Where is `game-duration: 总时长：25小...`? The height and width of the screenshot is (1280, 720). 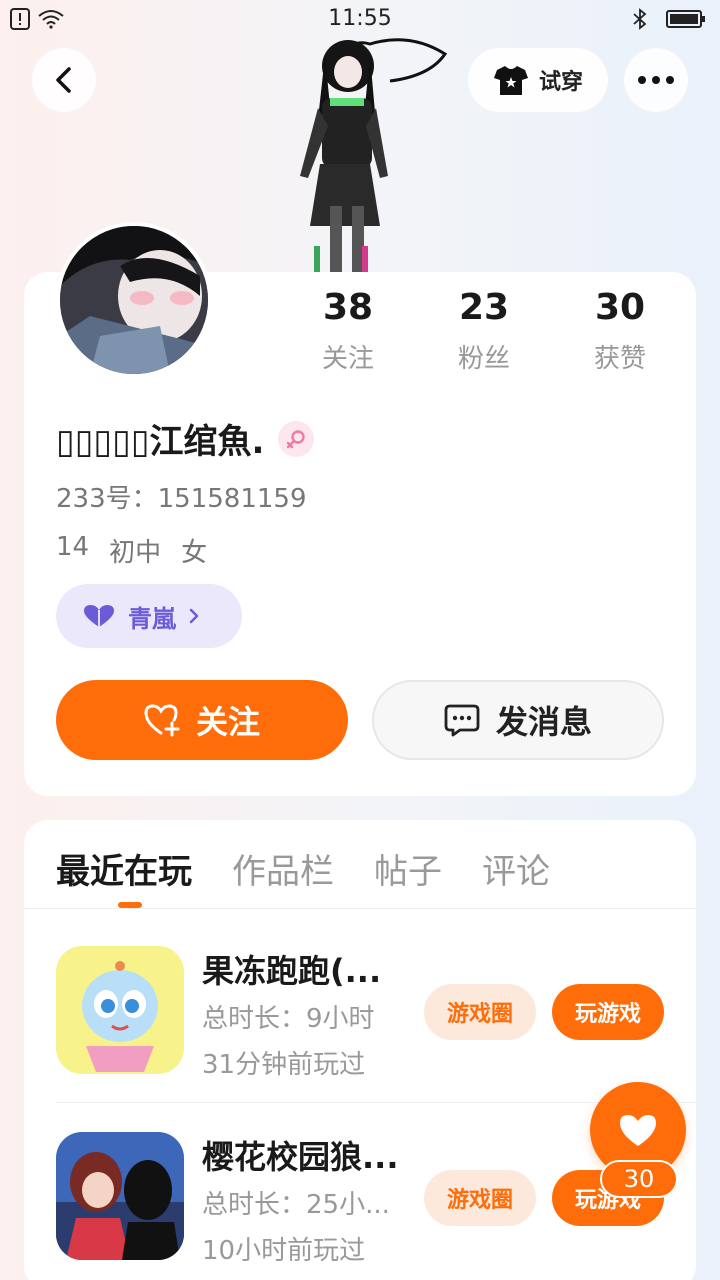
game-duration: 总时长：25小... is located at coordinates (296, 1205).